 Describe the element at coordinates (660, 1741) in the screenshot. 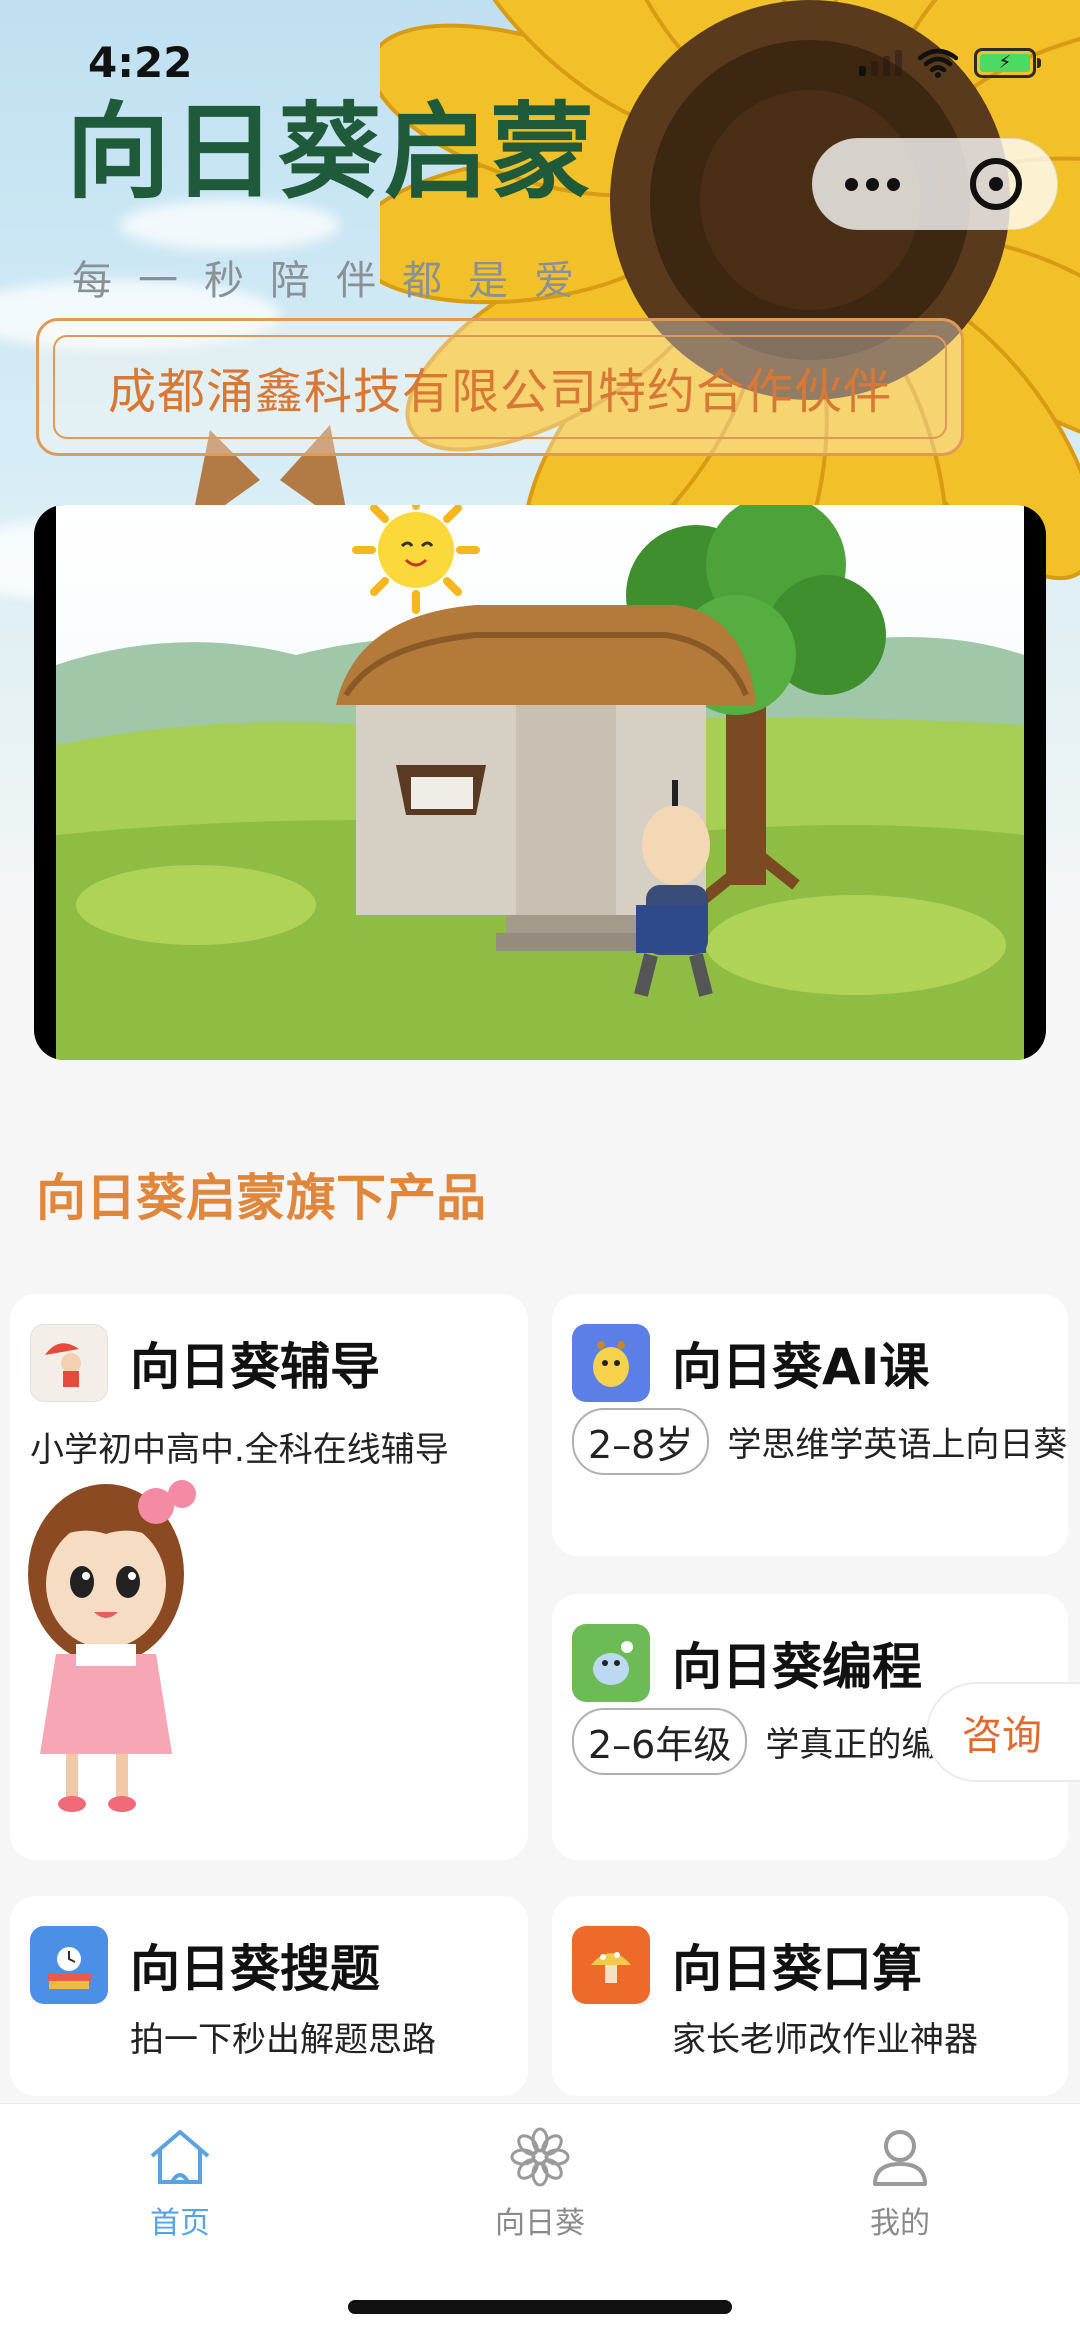

I see `grade-tag: 2–6年级` at that location.